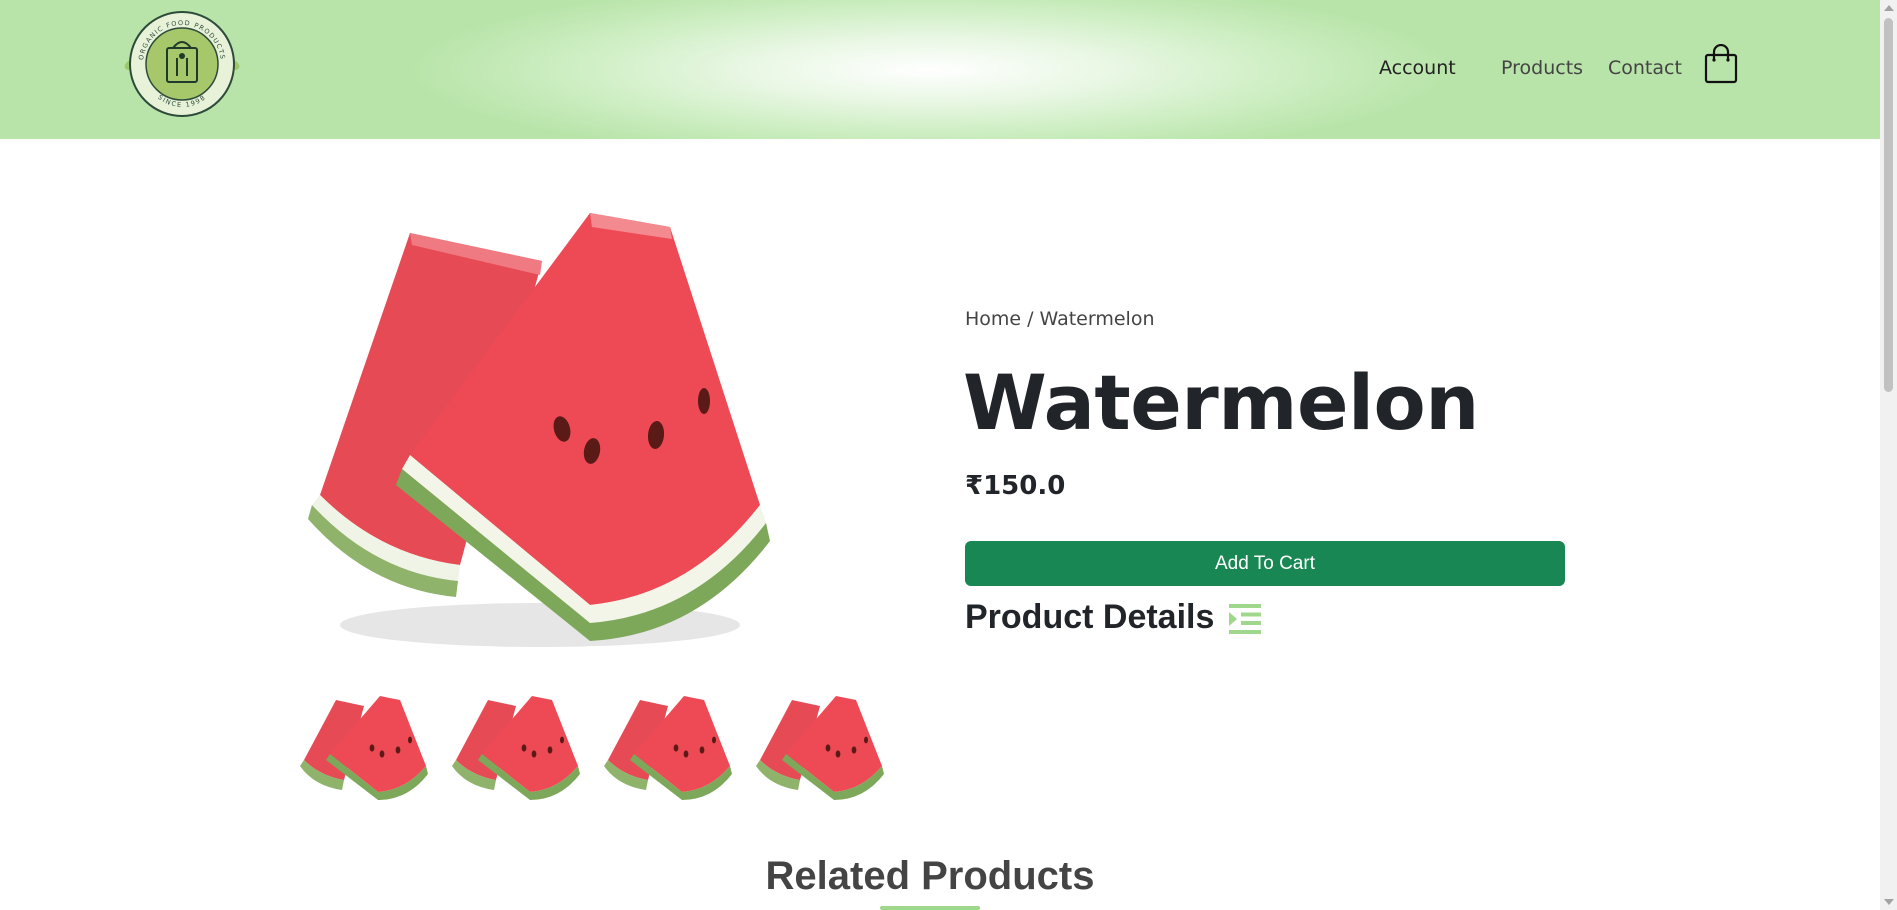 The width and height of the screenshot is (1897, 910). What do you see at coordinates (930, 876) in the screenshot?
I see `related-products-heading: Related Products` at bounding box center [930, 876].